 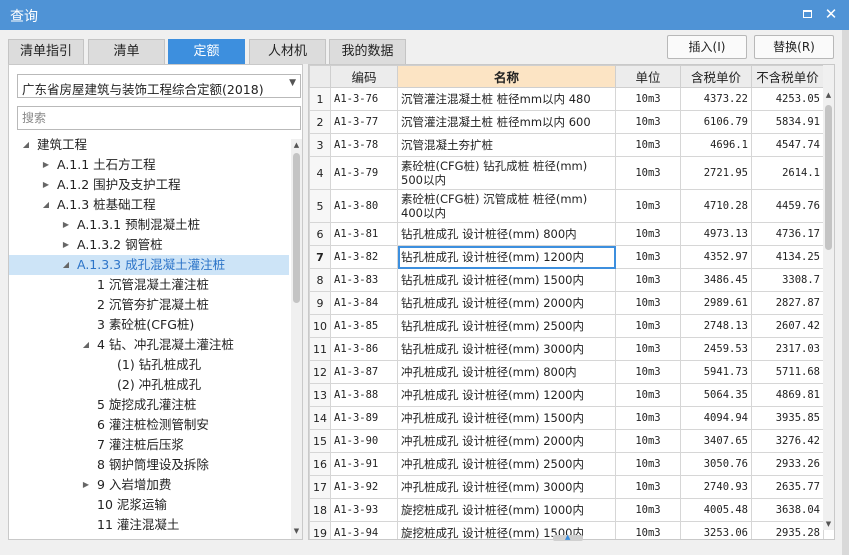 What do you see at coordinates (506, 510) in the screenshot?
I see `name-cell: 旋挖桩成孔 设计桩径(mm) 1000内` at bounding box center [506, 510].